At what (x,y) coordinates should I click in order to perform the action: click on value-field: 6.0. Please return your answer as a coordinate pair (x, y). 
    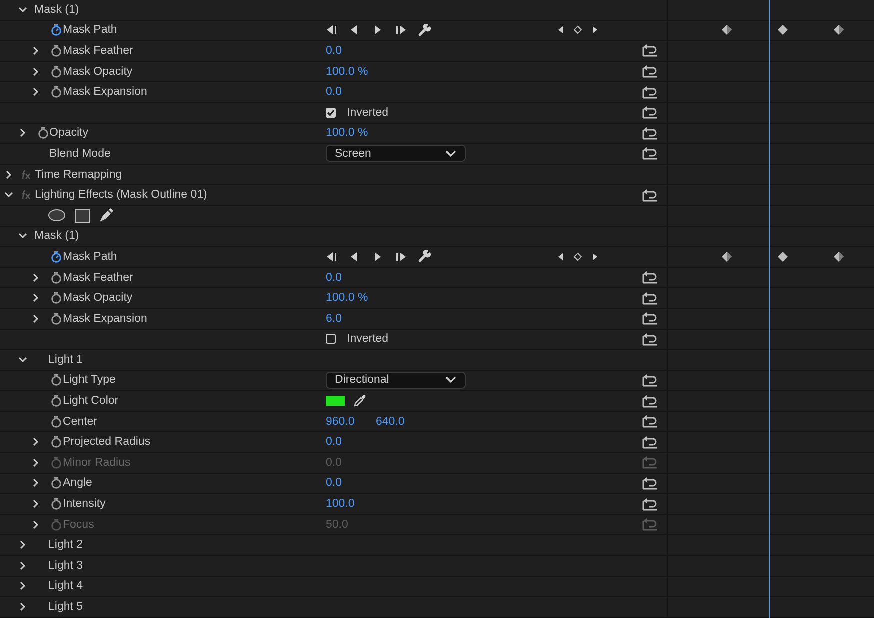
    Looking at the image, I should click on (347, 318).